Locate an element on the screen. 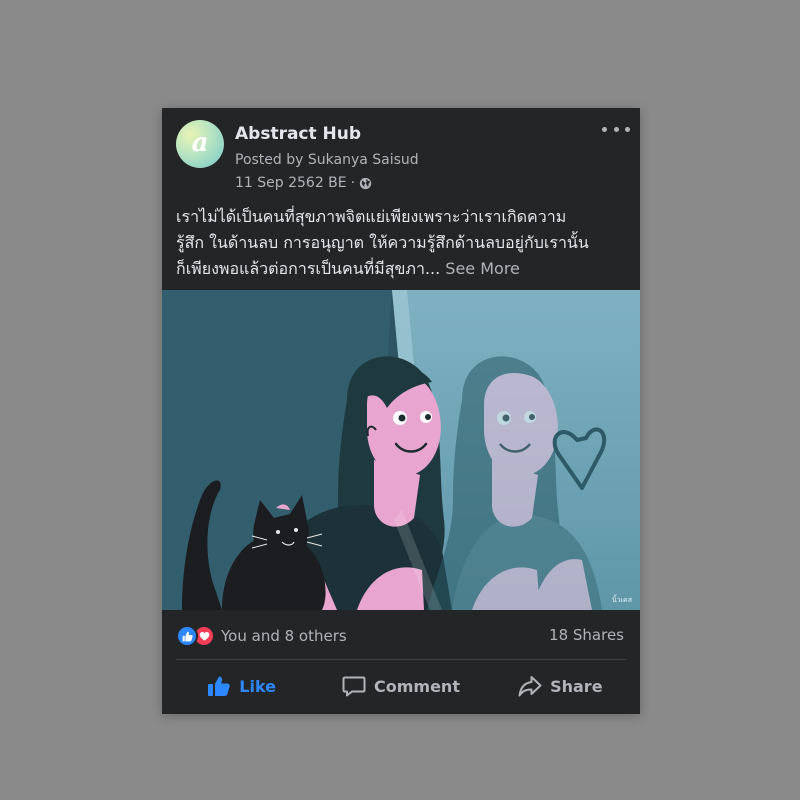 The image size is (800, 800). avatar-letter: a is located at coordinates (200, 143).